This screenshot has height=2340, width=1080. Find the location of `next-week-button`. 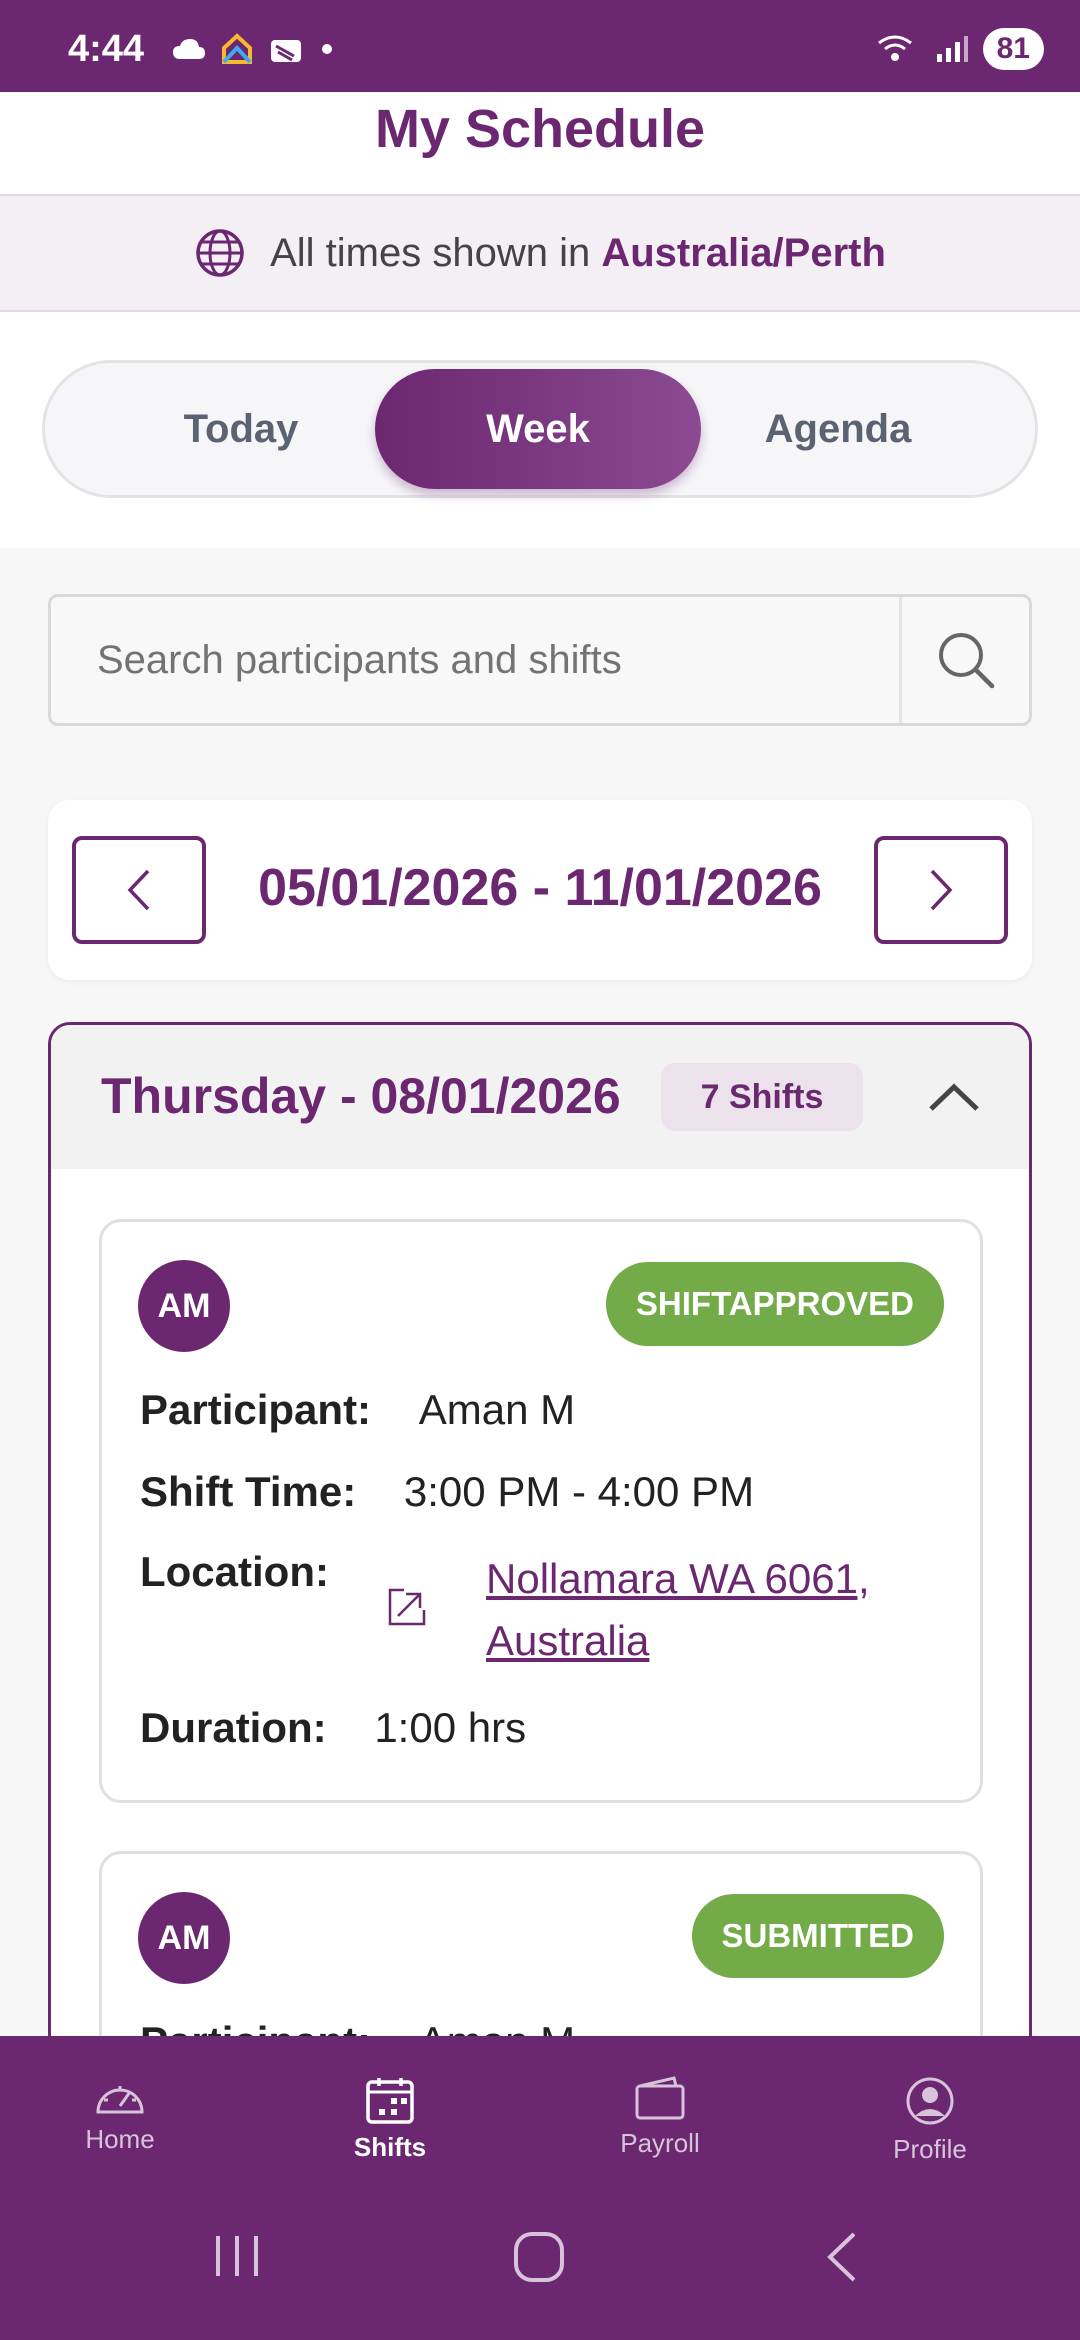

next-week-button is located at coordinates (941, 890).